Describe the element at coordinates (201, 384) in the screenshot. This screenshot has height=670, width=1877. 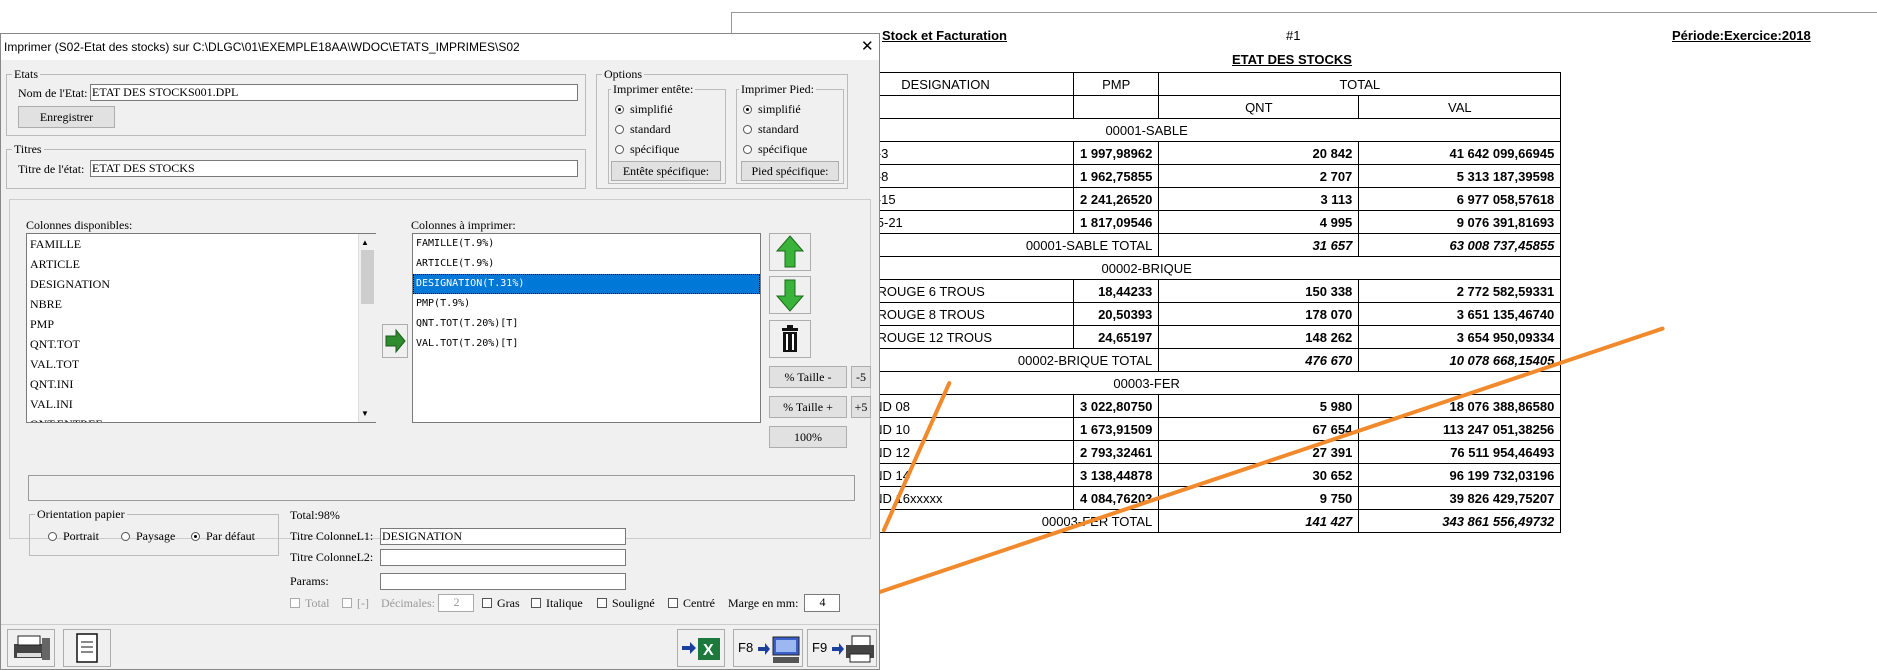
I see `colonne-dispo-item: QNT.INI` at that location.